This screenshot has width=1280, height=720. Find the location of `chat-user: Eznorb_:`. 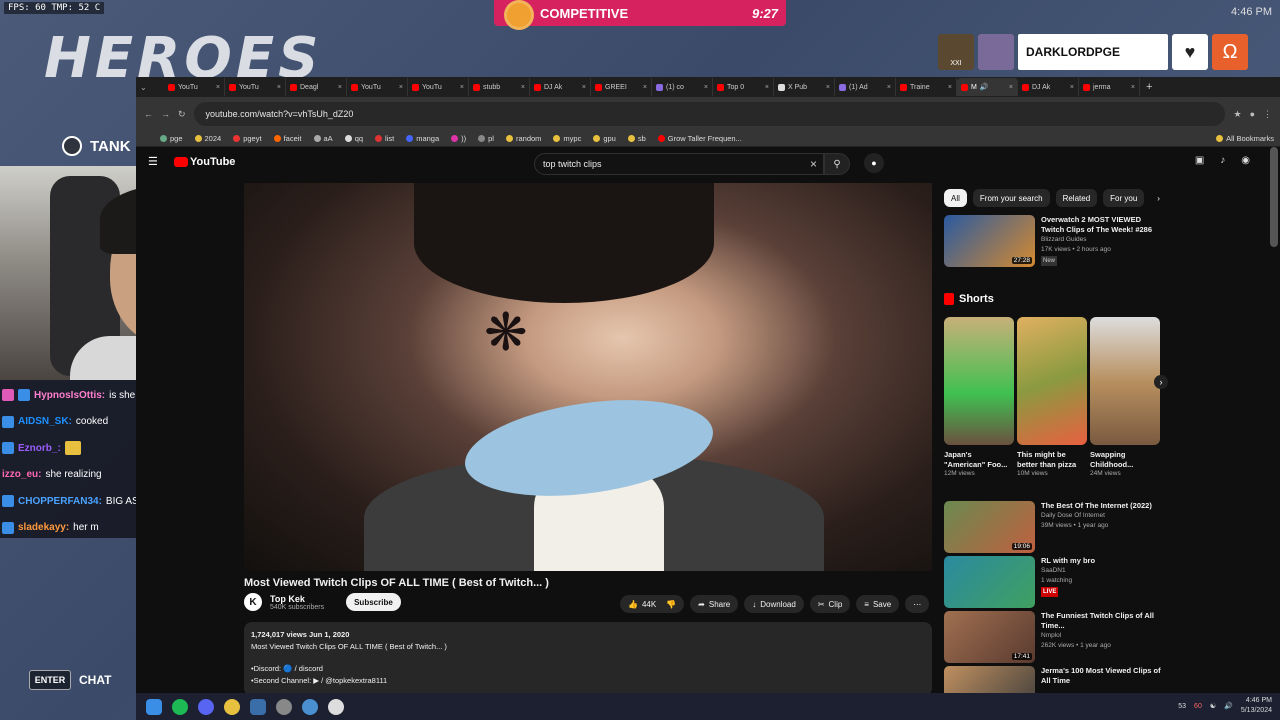

chat-user: Eznorb_: is located at coordinates (39, 448).